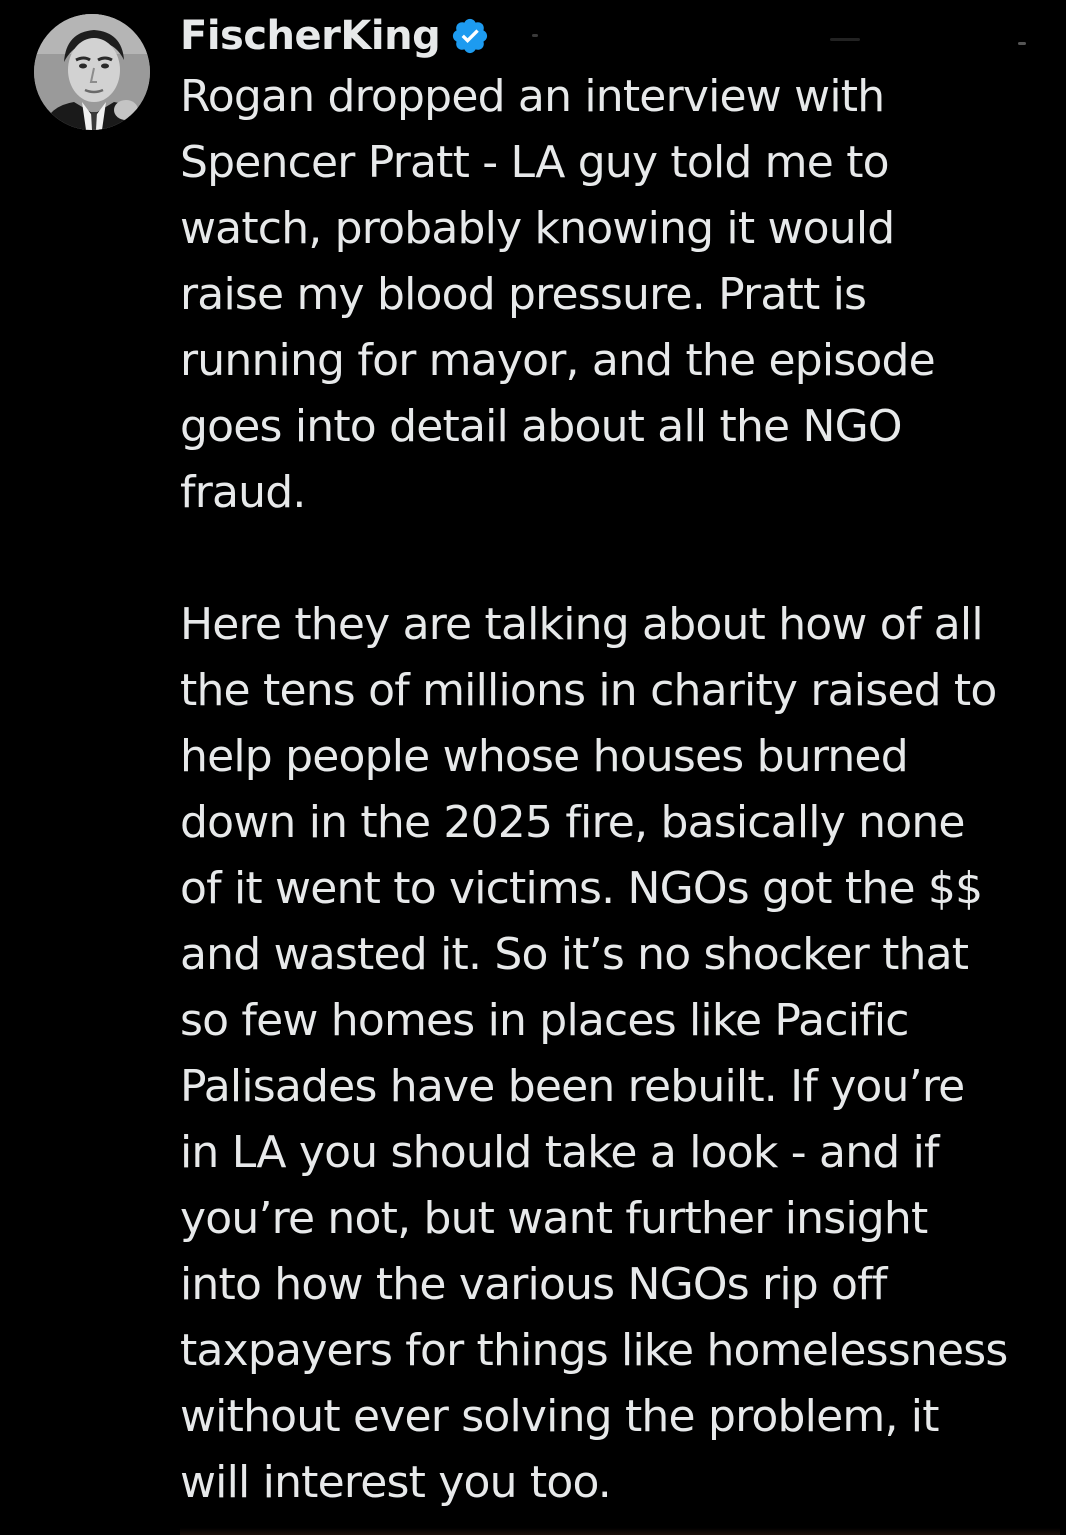 This screenshot has width=1066, height=1535. Describe the element at coordinates (620, 1531) in the screenshot. I see `media-preview-edge` at that location.